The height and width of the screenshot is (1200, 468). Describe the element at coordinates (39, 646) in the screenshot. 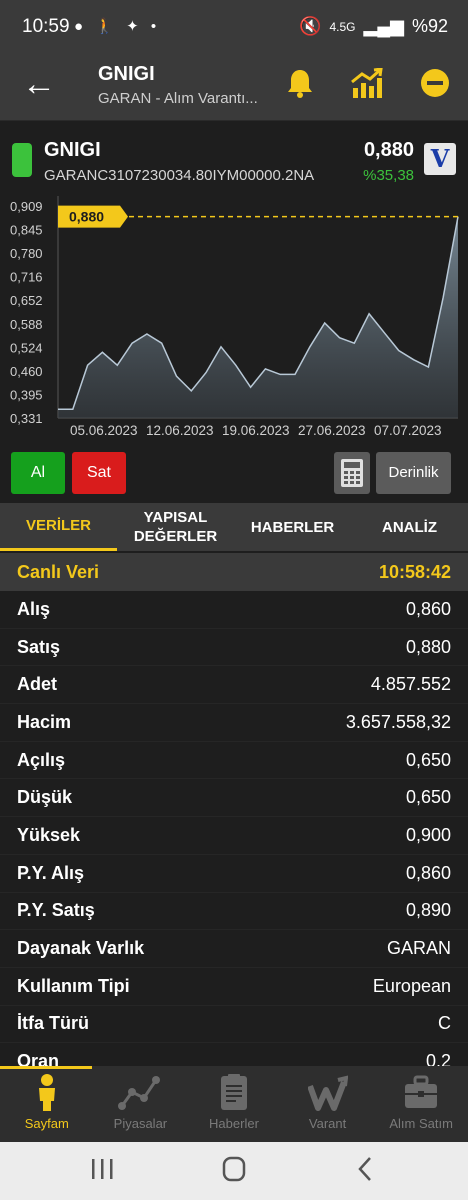

I see `row-label: Satış` at that location.